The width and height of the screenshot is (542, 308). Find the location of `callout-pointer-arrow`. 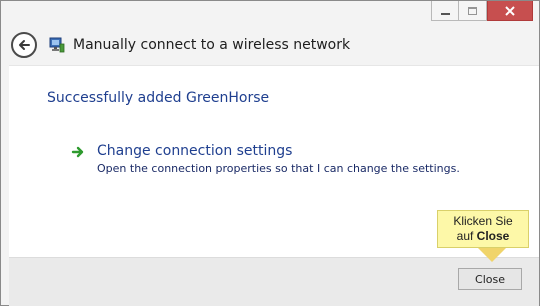

callout-pointer-arrow is located at coordinates (492, 255).